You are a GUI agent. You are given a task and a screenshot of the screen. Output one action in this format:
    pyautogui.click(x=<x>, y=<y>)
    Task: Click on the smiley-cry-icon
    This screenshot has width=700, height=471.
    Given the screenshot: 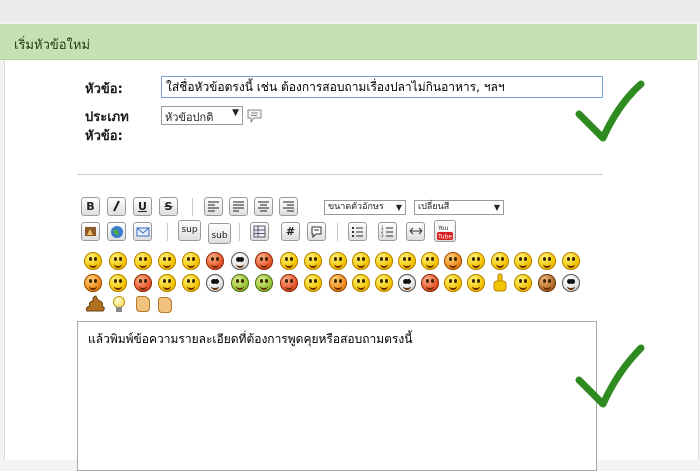 What is the action you would take?
    pyautogui.click(x=407, y=261)
    